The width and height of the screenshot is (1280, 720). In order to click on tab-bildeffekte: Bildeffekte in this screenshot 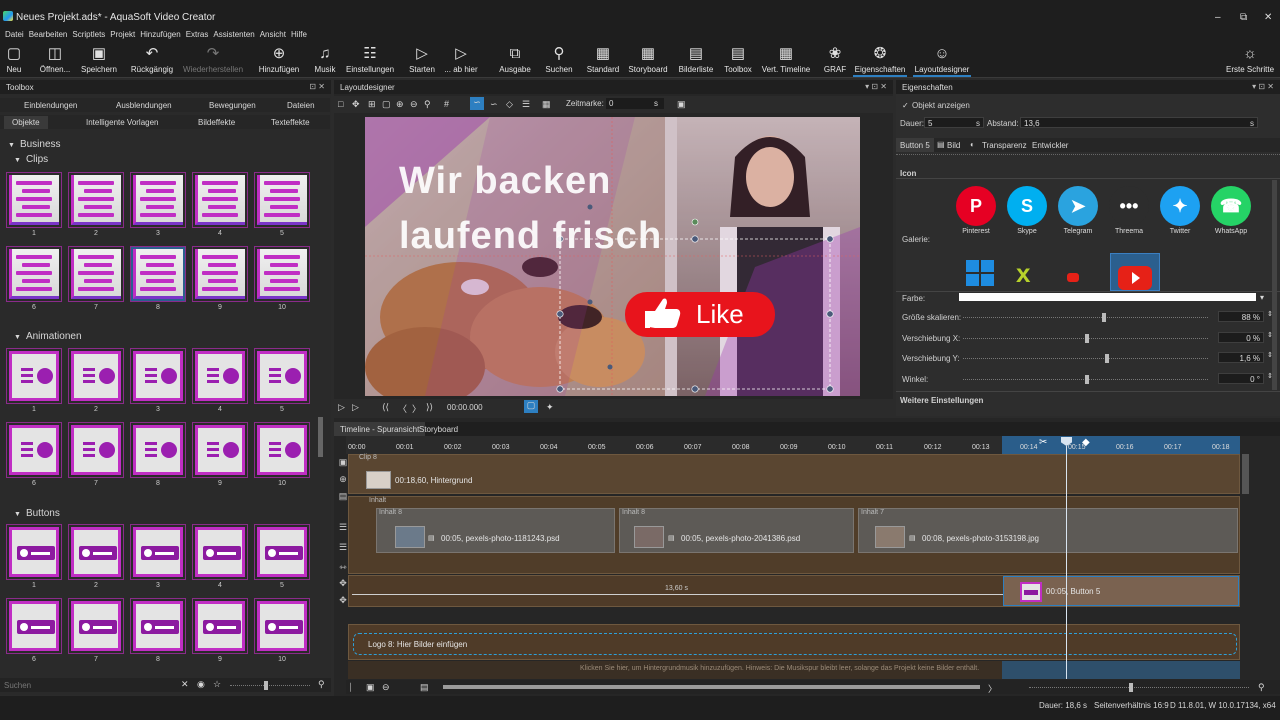, I will do `click(216, 122)`.